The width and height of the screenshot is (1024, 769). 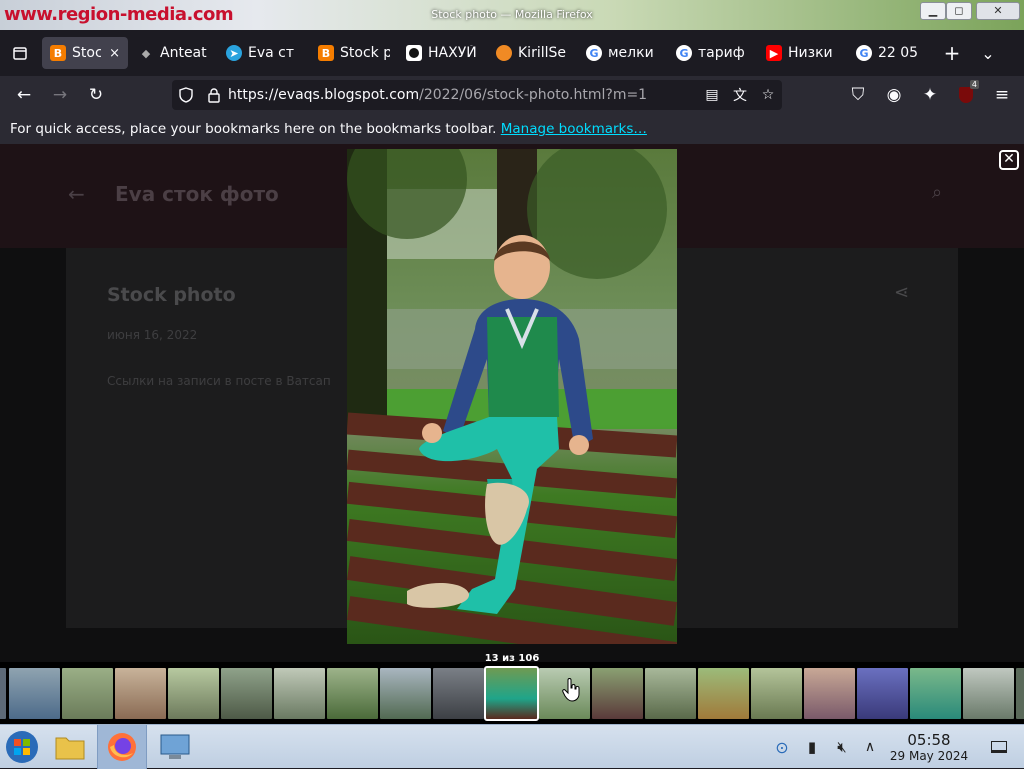 I want to click on maximize-button: ◻, so click(x=959, y=11).